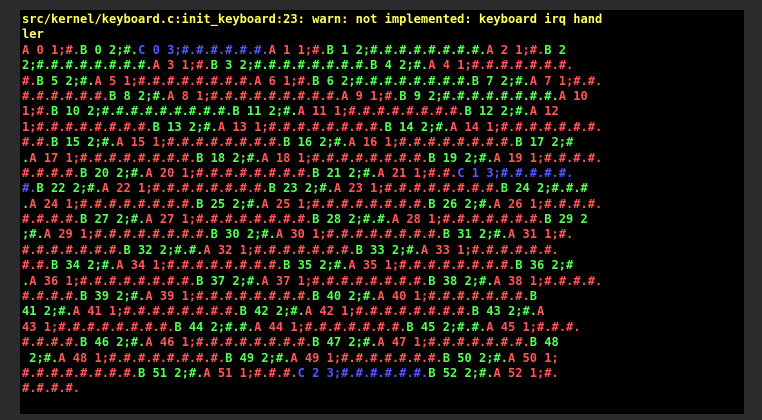  I want to click on console-segment: #.#.#.#.#.#.#., so click(73, 249).